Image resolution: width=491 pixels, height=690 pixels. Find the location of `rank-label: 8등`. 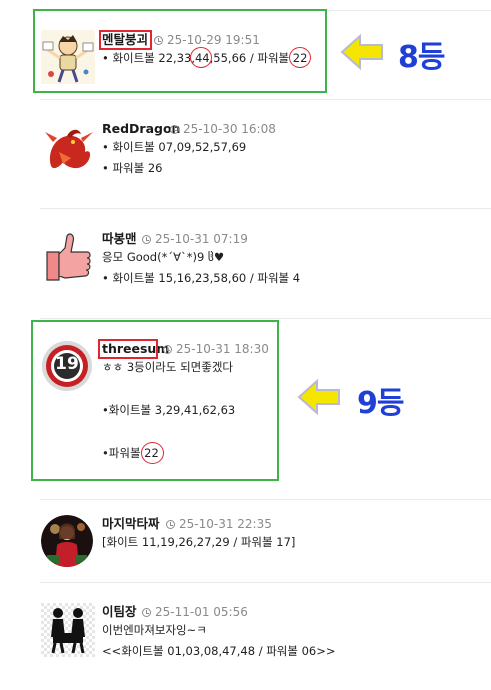

rank-label: 8등 is located at coordinates (421, 57).